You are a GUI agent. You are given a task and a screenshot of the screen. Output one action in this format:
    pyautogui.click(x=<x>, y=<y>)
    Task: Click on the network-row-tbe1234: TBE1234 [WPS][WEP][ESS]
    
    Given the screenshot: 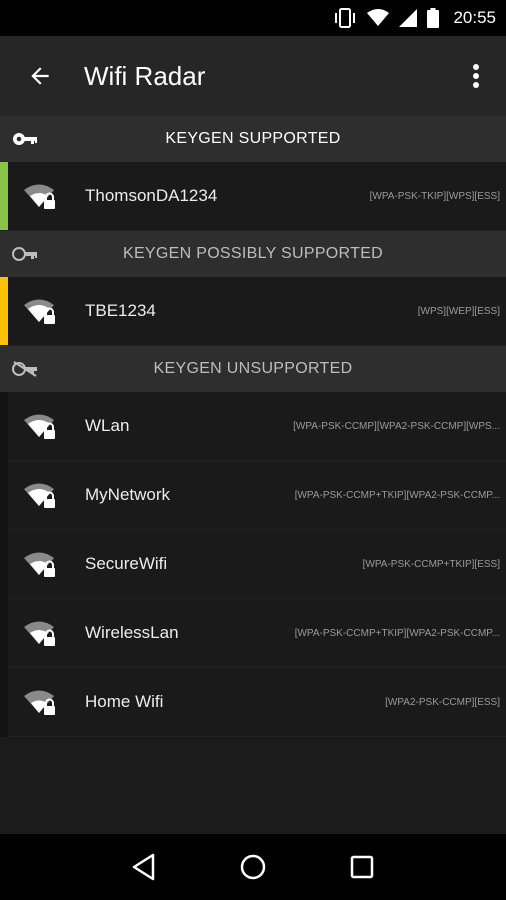 What is the action you would take?
    pyautogui.click(x=253, y=311)
    